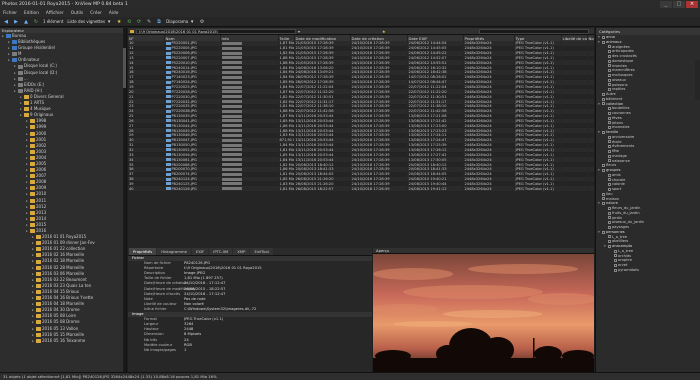 This screenshot has height=380, width=700. What do you see at coordinates (261, 251) in the screenshot?
I see `tab-exiftool: ExifTool` at bounding box center [261, 251].